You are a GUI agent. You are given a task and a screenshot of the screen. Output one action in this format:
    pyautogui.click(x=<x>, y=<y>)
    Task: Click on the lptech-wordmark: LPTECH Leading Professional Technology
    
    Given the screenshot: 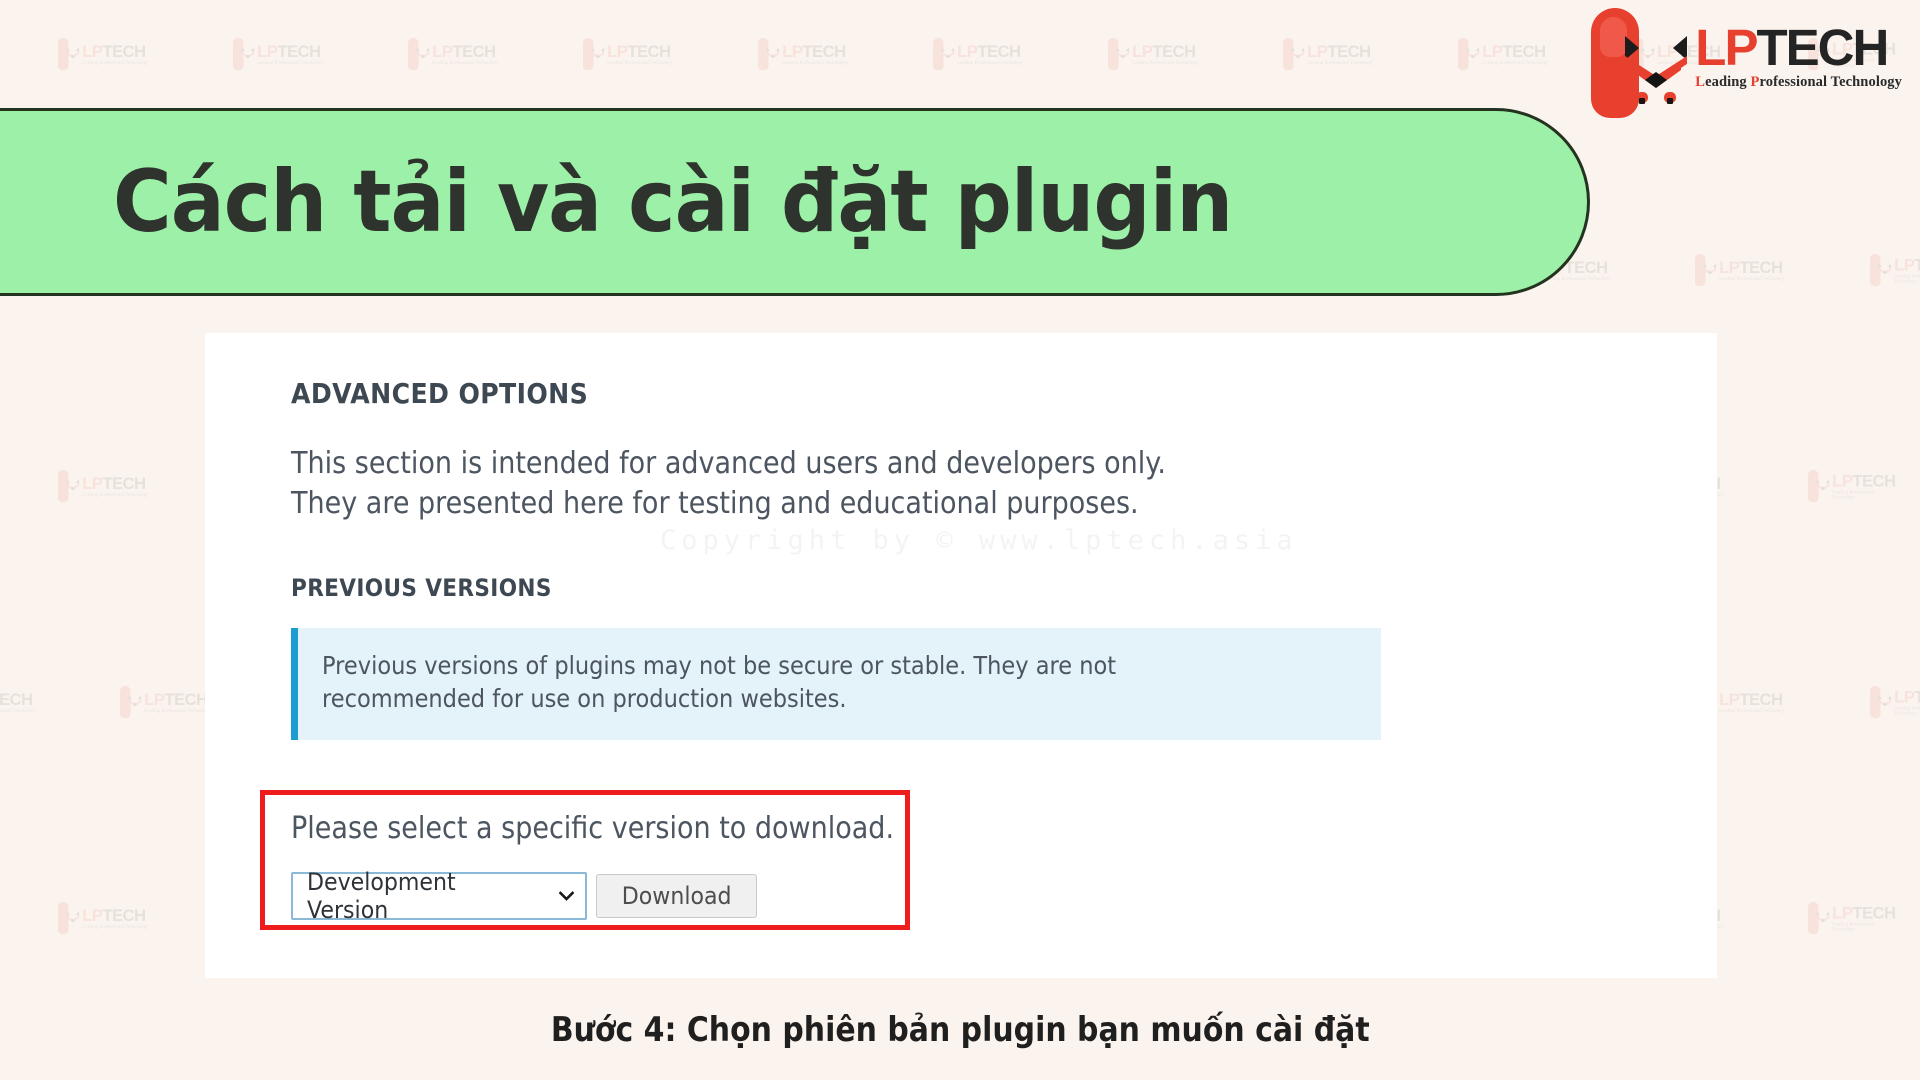 What is the action you would take?
    pyautogui.click(x=1798, y=62)
    